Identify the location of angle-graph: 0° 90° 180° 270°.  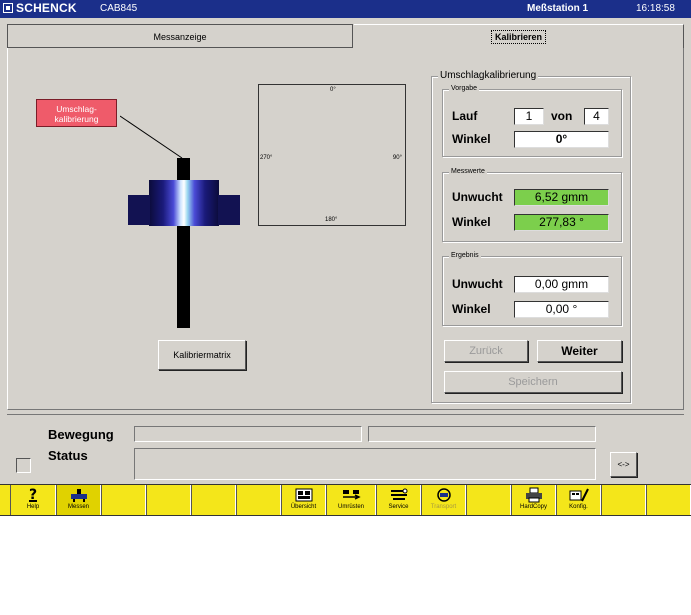
(332, 155).